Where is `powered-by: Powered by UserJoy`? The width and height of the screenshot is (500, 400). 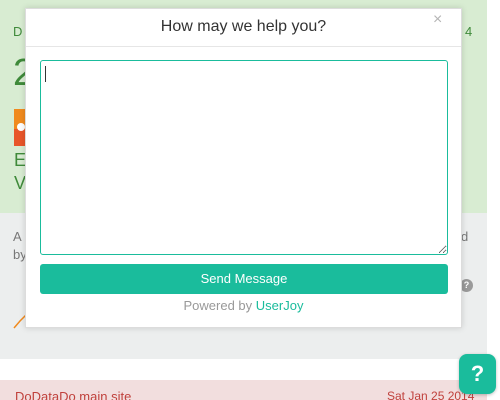
powered-by: Powered by UserJoy is located at coordinates (243, 305).